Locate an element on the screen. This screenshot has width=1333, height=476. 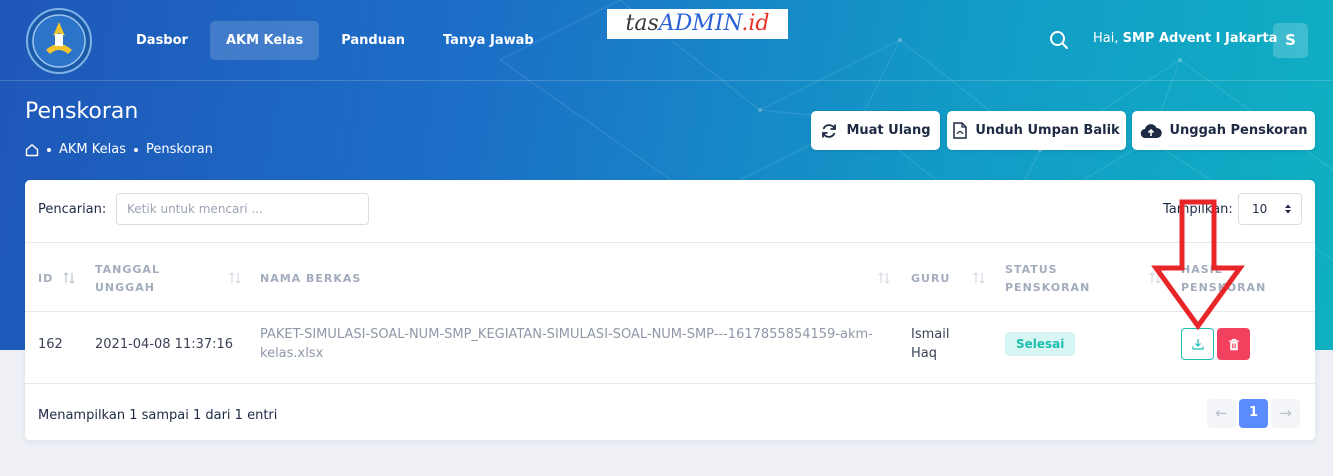
main-nav: Dasbor AKM Kelas Panduan Tanya Jawab is located at coordinates (335, 40).